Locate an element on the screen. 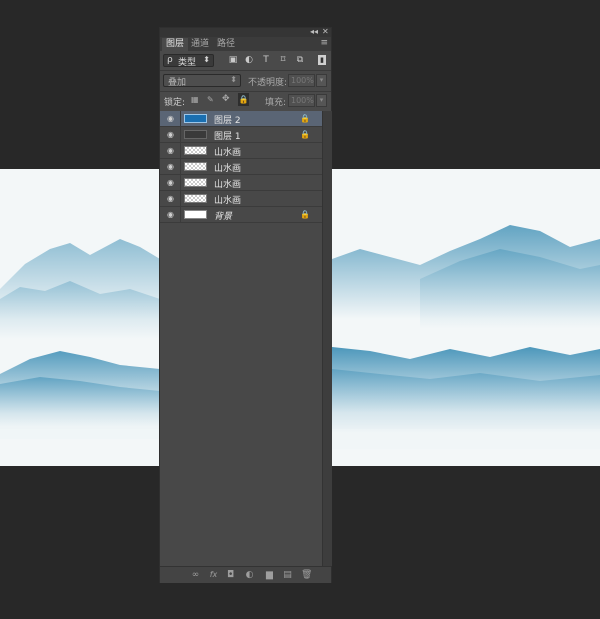 The height and width of the screenshot is (619, 600). lock-all-icon: 🔒 is located at coordinates (243, 99).